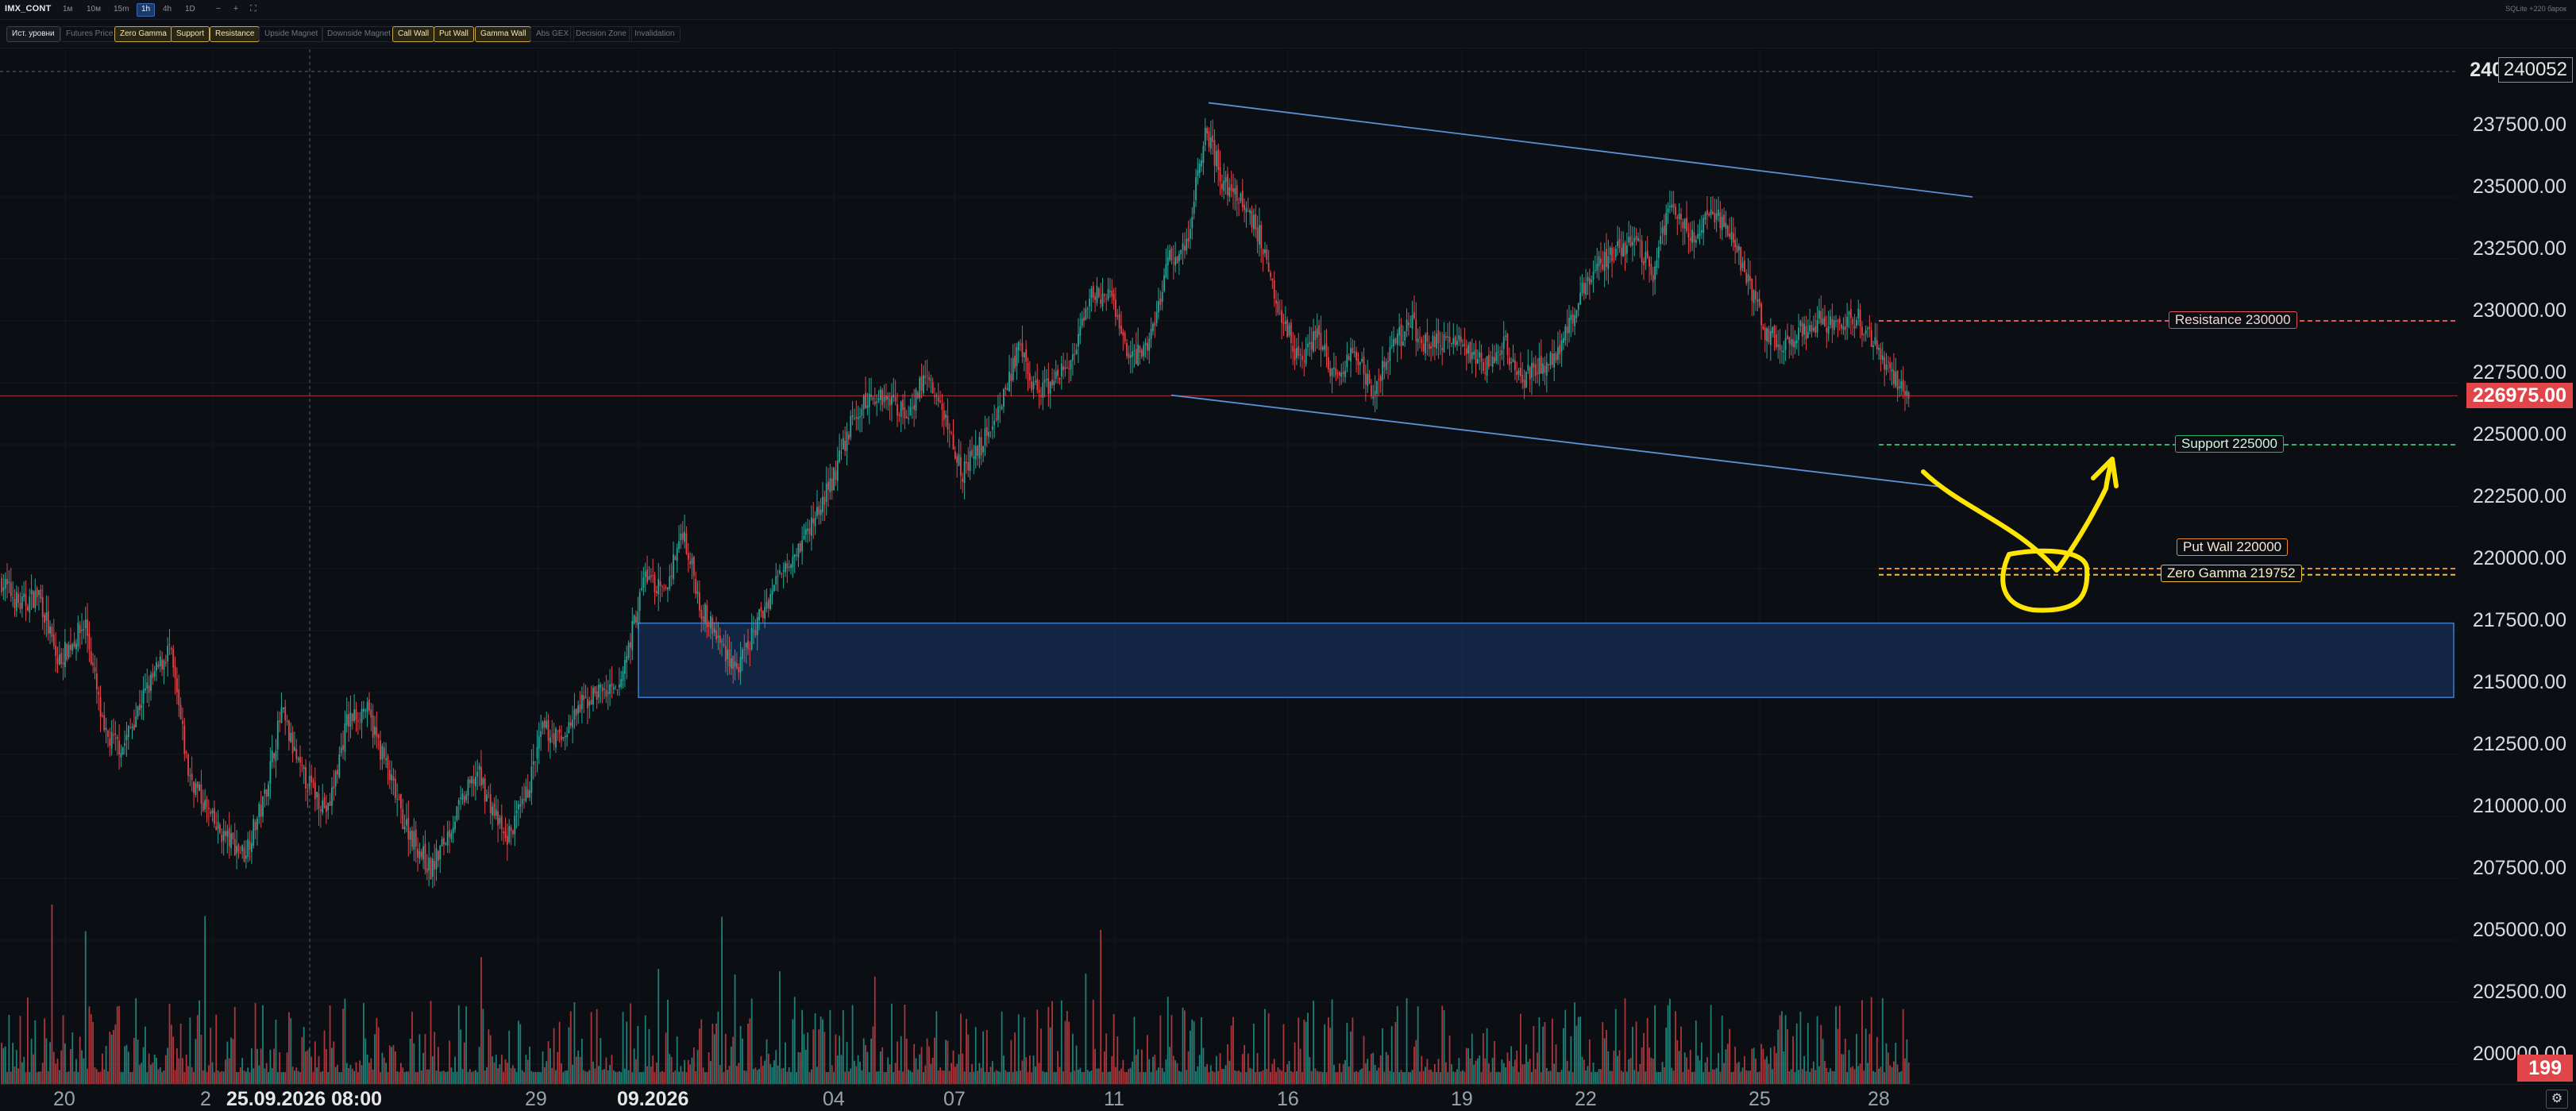 This screenshot has height=1111, width=2576. I want to click on layer-toggle-upside-magnet: Upside Magnet, so click(291, 34).